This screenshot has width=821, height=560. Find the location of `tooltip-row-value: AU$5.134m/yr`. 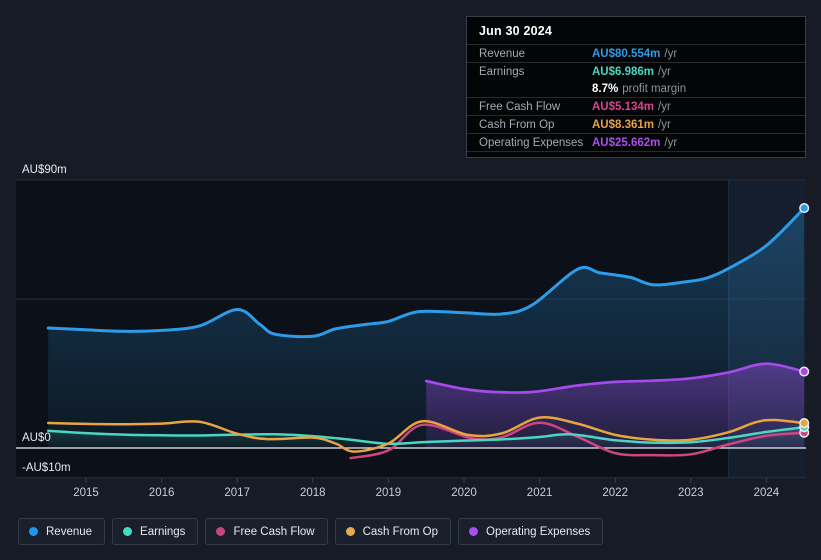

tooltip-row-value: AU$5.134m/yr is located at coordinates (631, 106).